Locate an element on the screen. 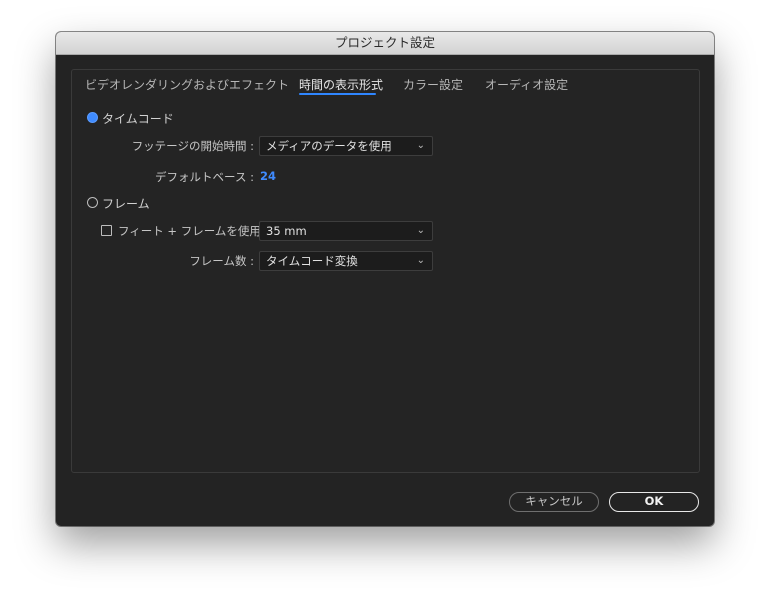 The image size is (770, 607). tab-time-display: 時間の表示形式 is located at coordinates (341, 84).